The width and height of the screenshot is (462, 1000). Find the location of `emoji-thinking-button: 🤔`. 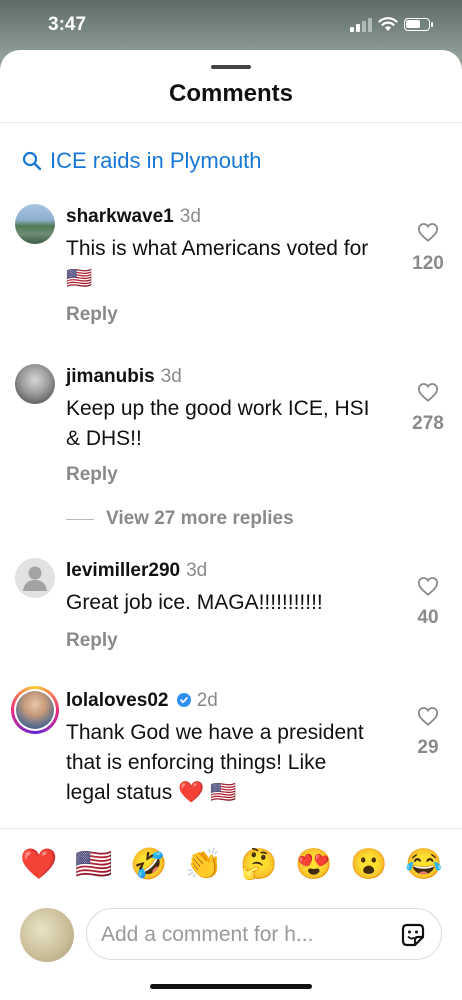

emoji-thinking-button: 🤔 is located at coordinates (259, 864).